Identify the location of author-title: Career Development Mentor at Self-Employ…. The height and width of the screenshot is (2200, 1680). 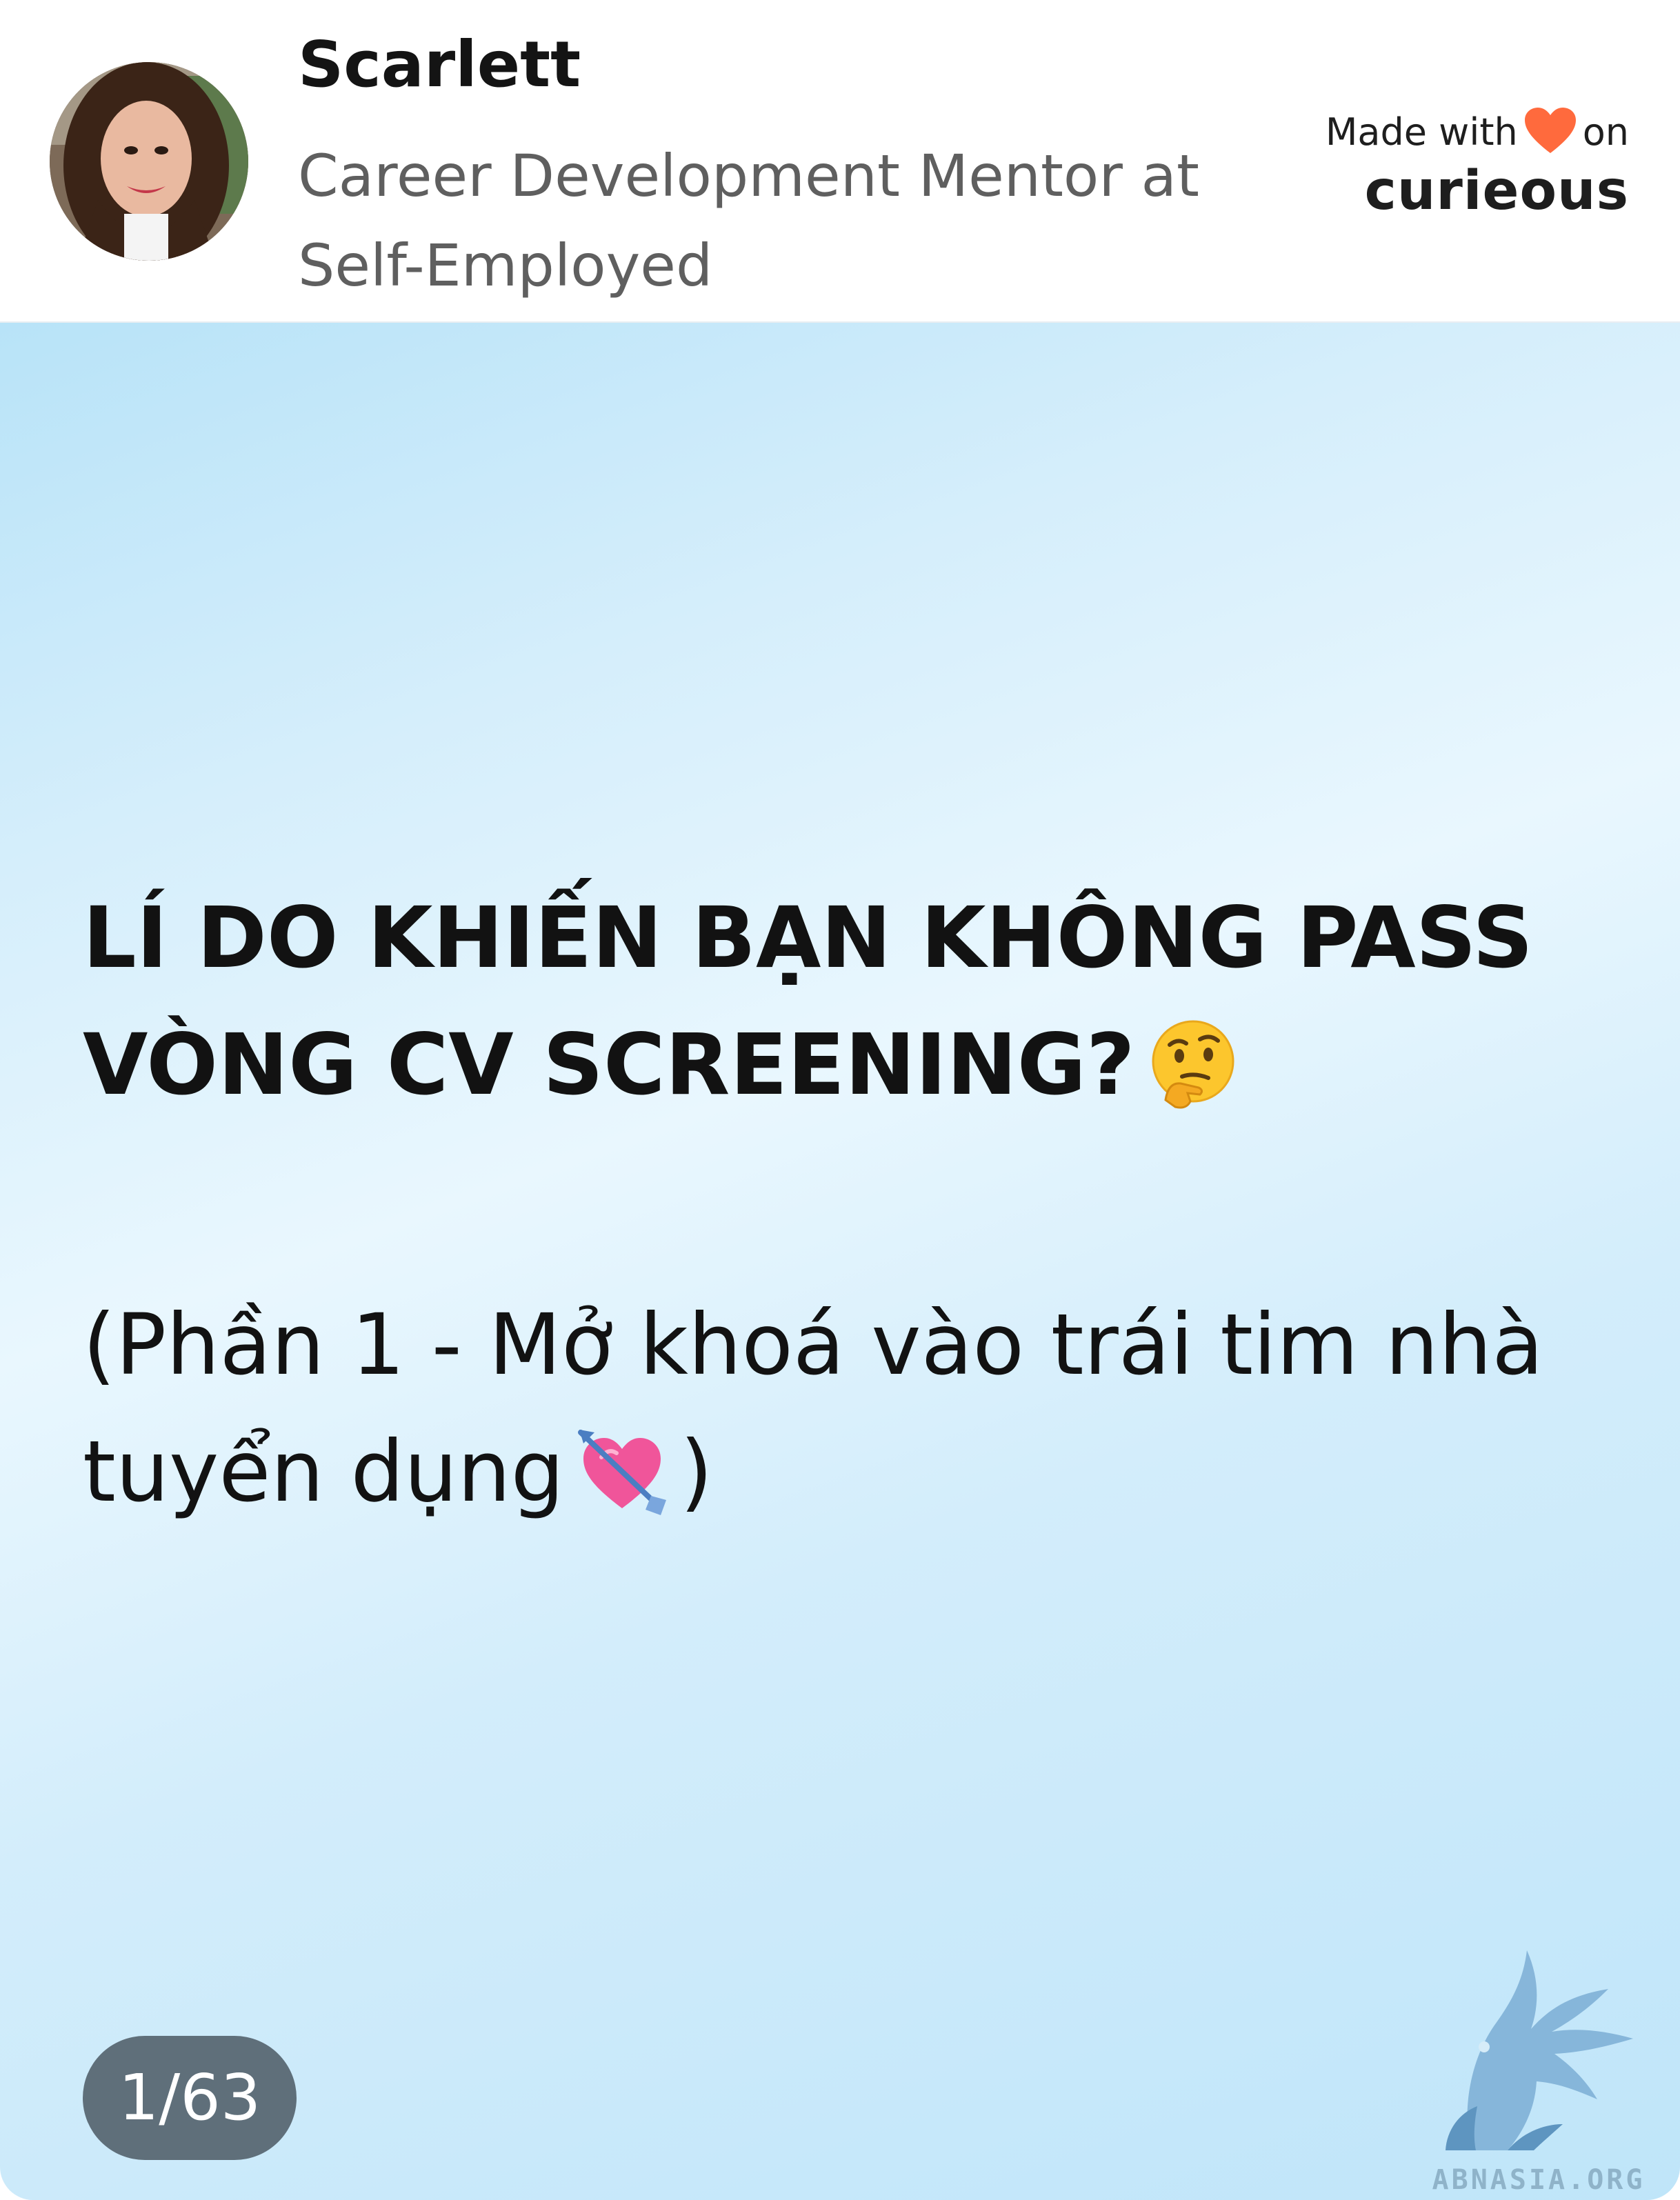
(749, 220).